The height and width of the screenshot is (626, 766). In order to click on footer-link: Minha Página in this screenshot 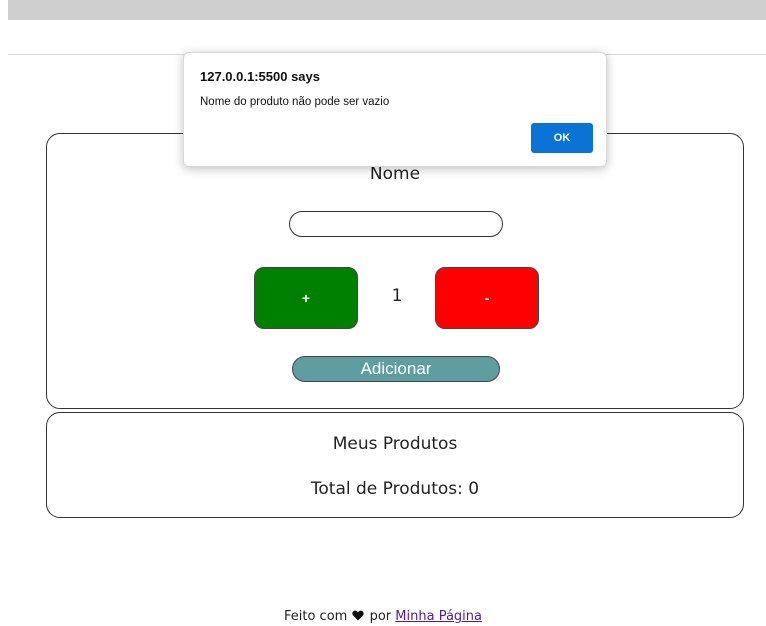, I will do `click(438, 616)`.